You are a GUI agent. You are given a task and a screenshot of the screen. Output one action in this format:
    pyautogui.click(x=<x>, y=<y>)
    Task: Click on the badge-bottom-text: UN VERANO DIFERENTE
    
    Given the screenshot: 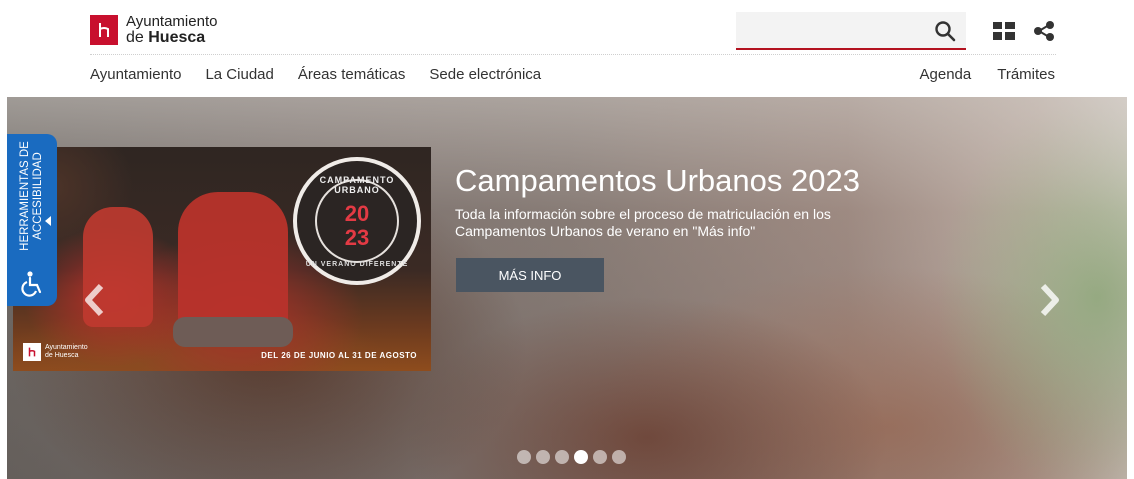 What is the action you would take?
    pyautogui.click(x=357, y=264)
    